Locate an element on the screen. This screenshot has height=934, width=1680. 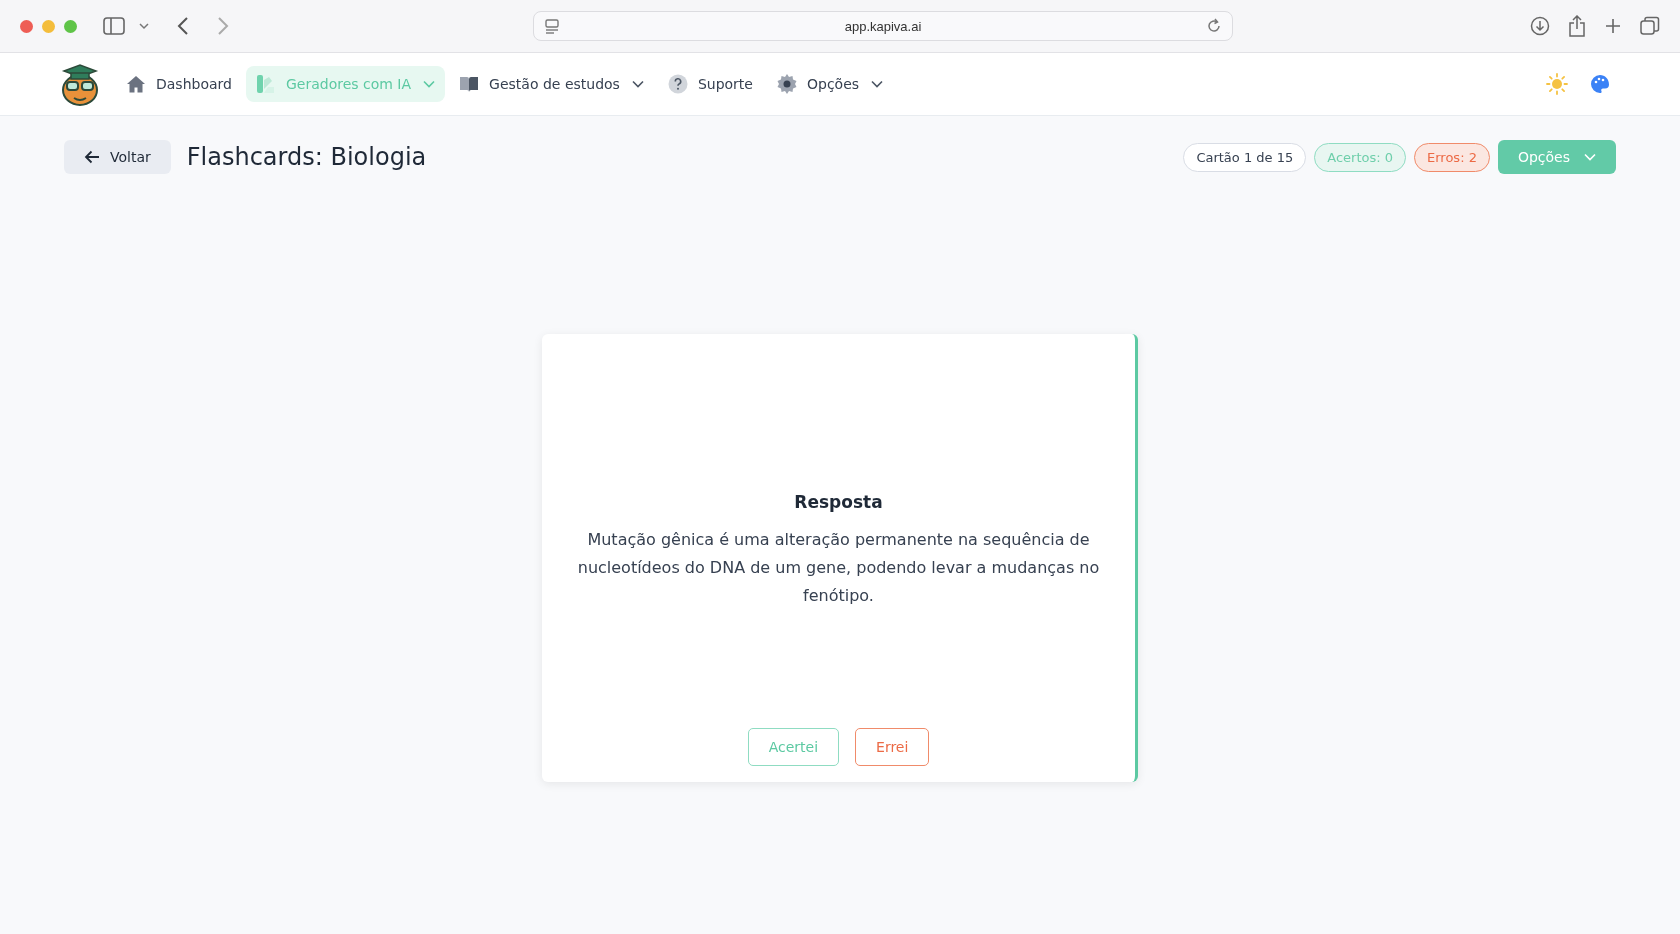
color-swatch-icon is located at coordinates (265, 84).